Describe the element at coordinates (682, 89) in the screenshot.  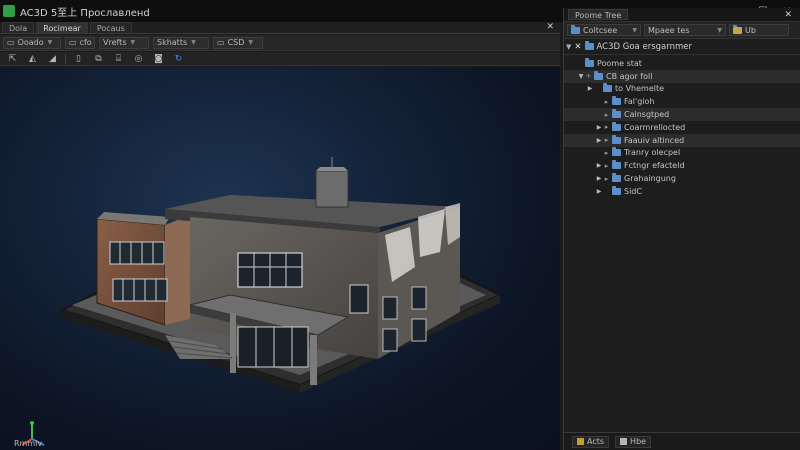
I see `tree-item: ▶ to Vhemelte` at that location.